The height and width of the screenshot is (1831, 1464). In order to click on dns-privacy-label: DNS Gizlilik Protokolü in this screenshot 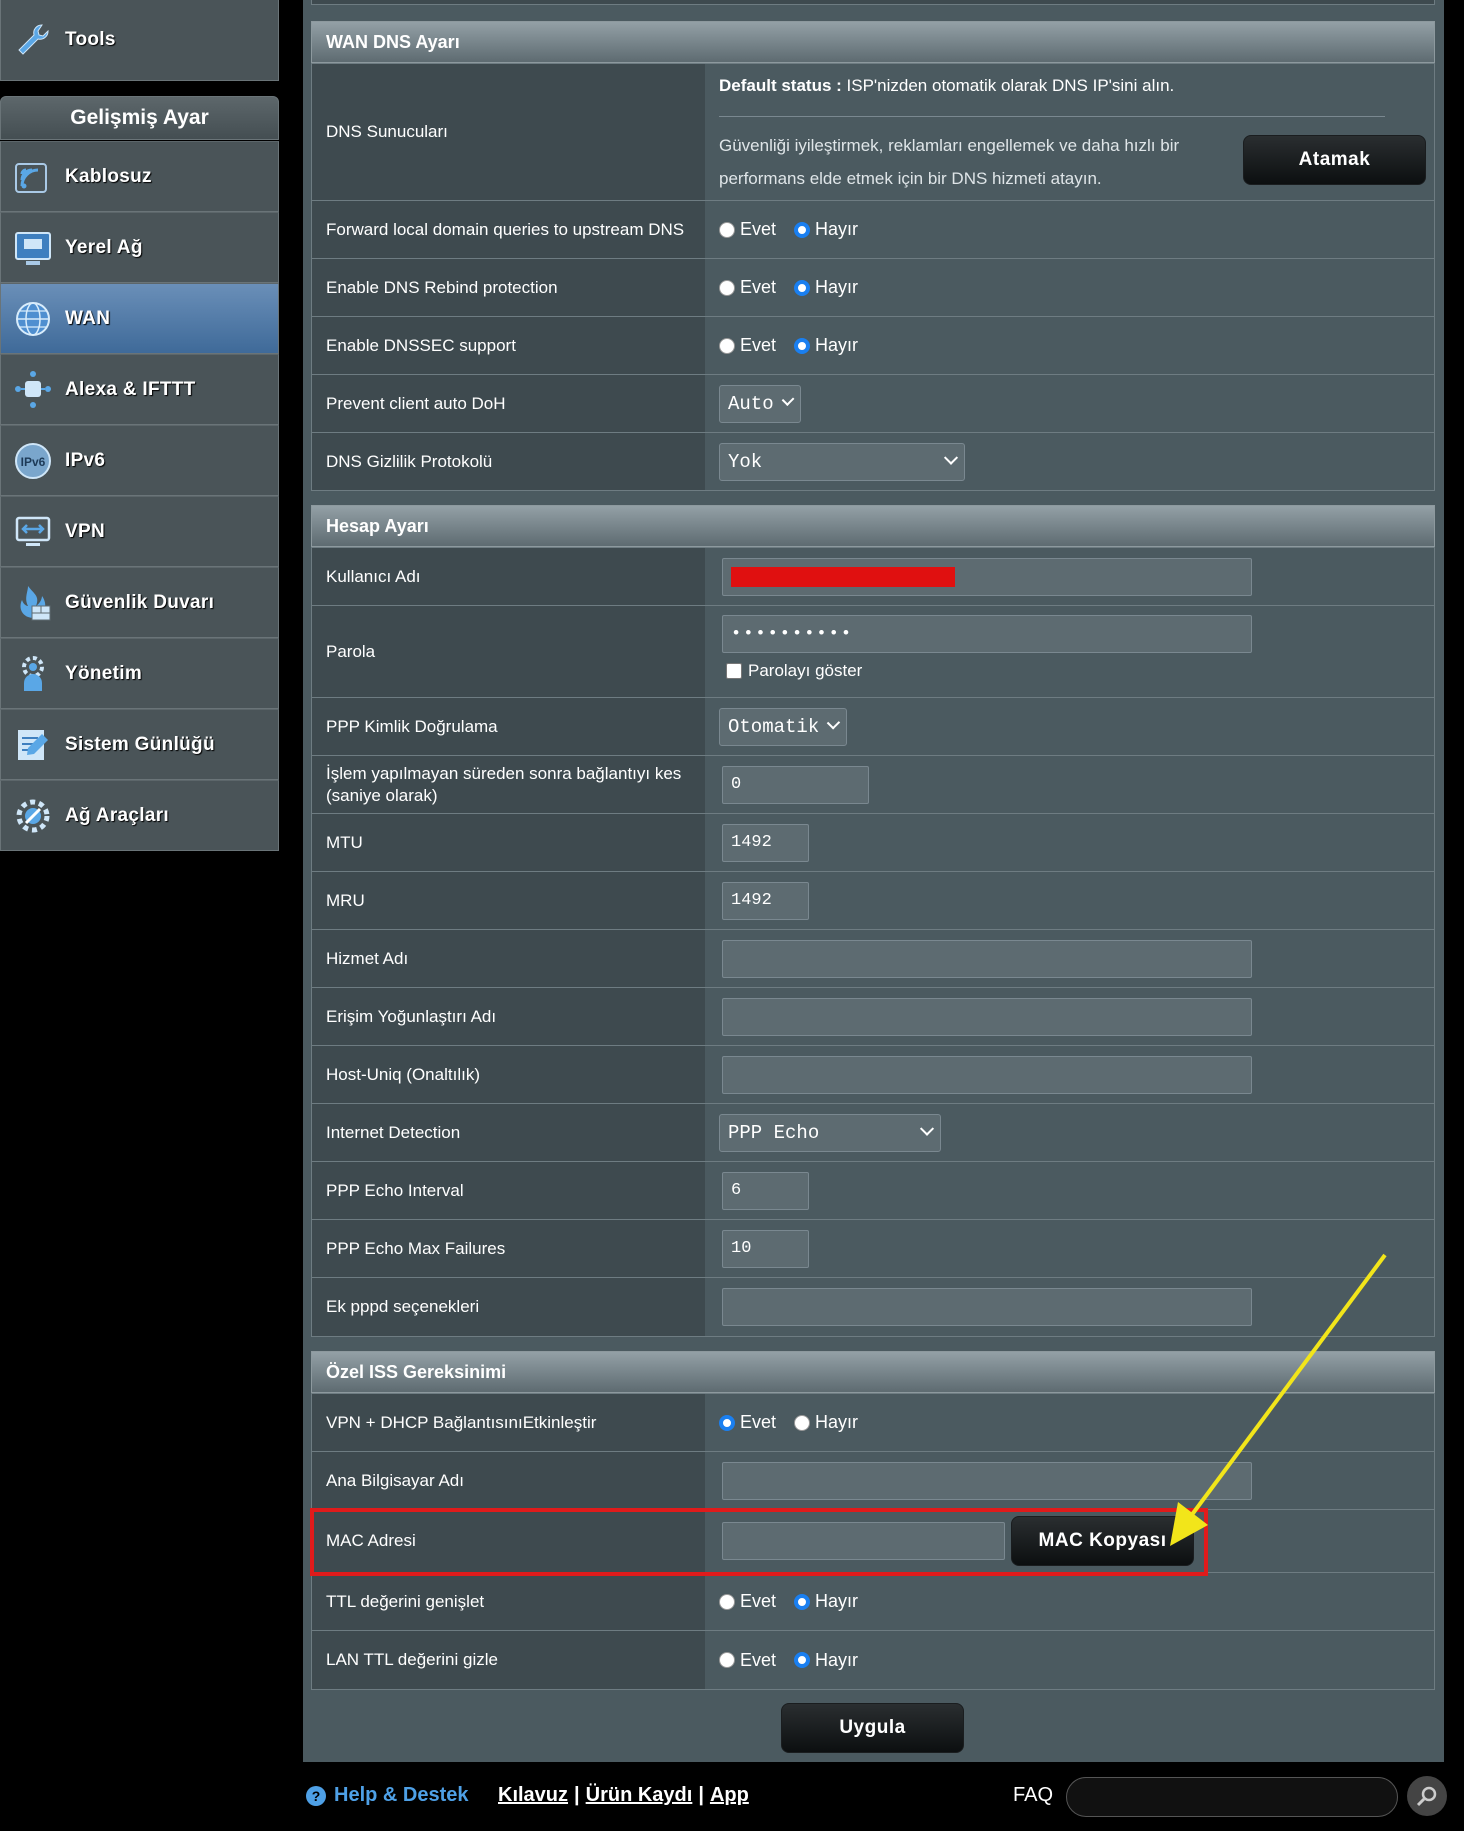, I will do `click(508, 461)`.